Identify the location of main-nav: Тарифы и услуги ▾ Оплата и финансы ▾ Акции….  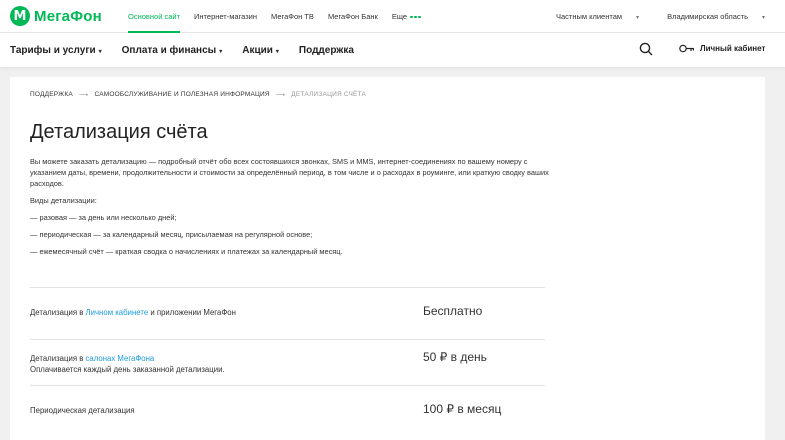
(392, 50).